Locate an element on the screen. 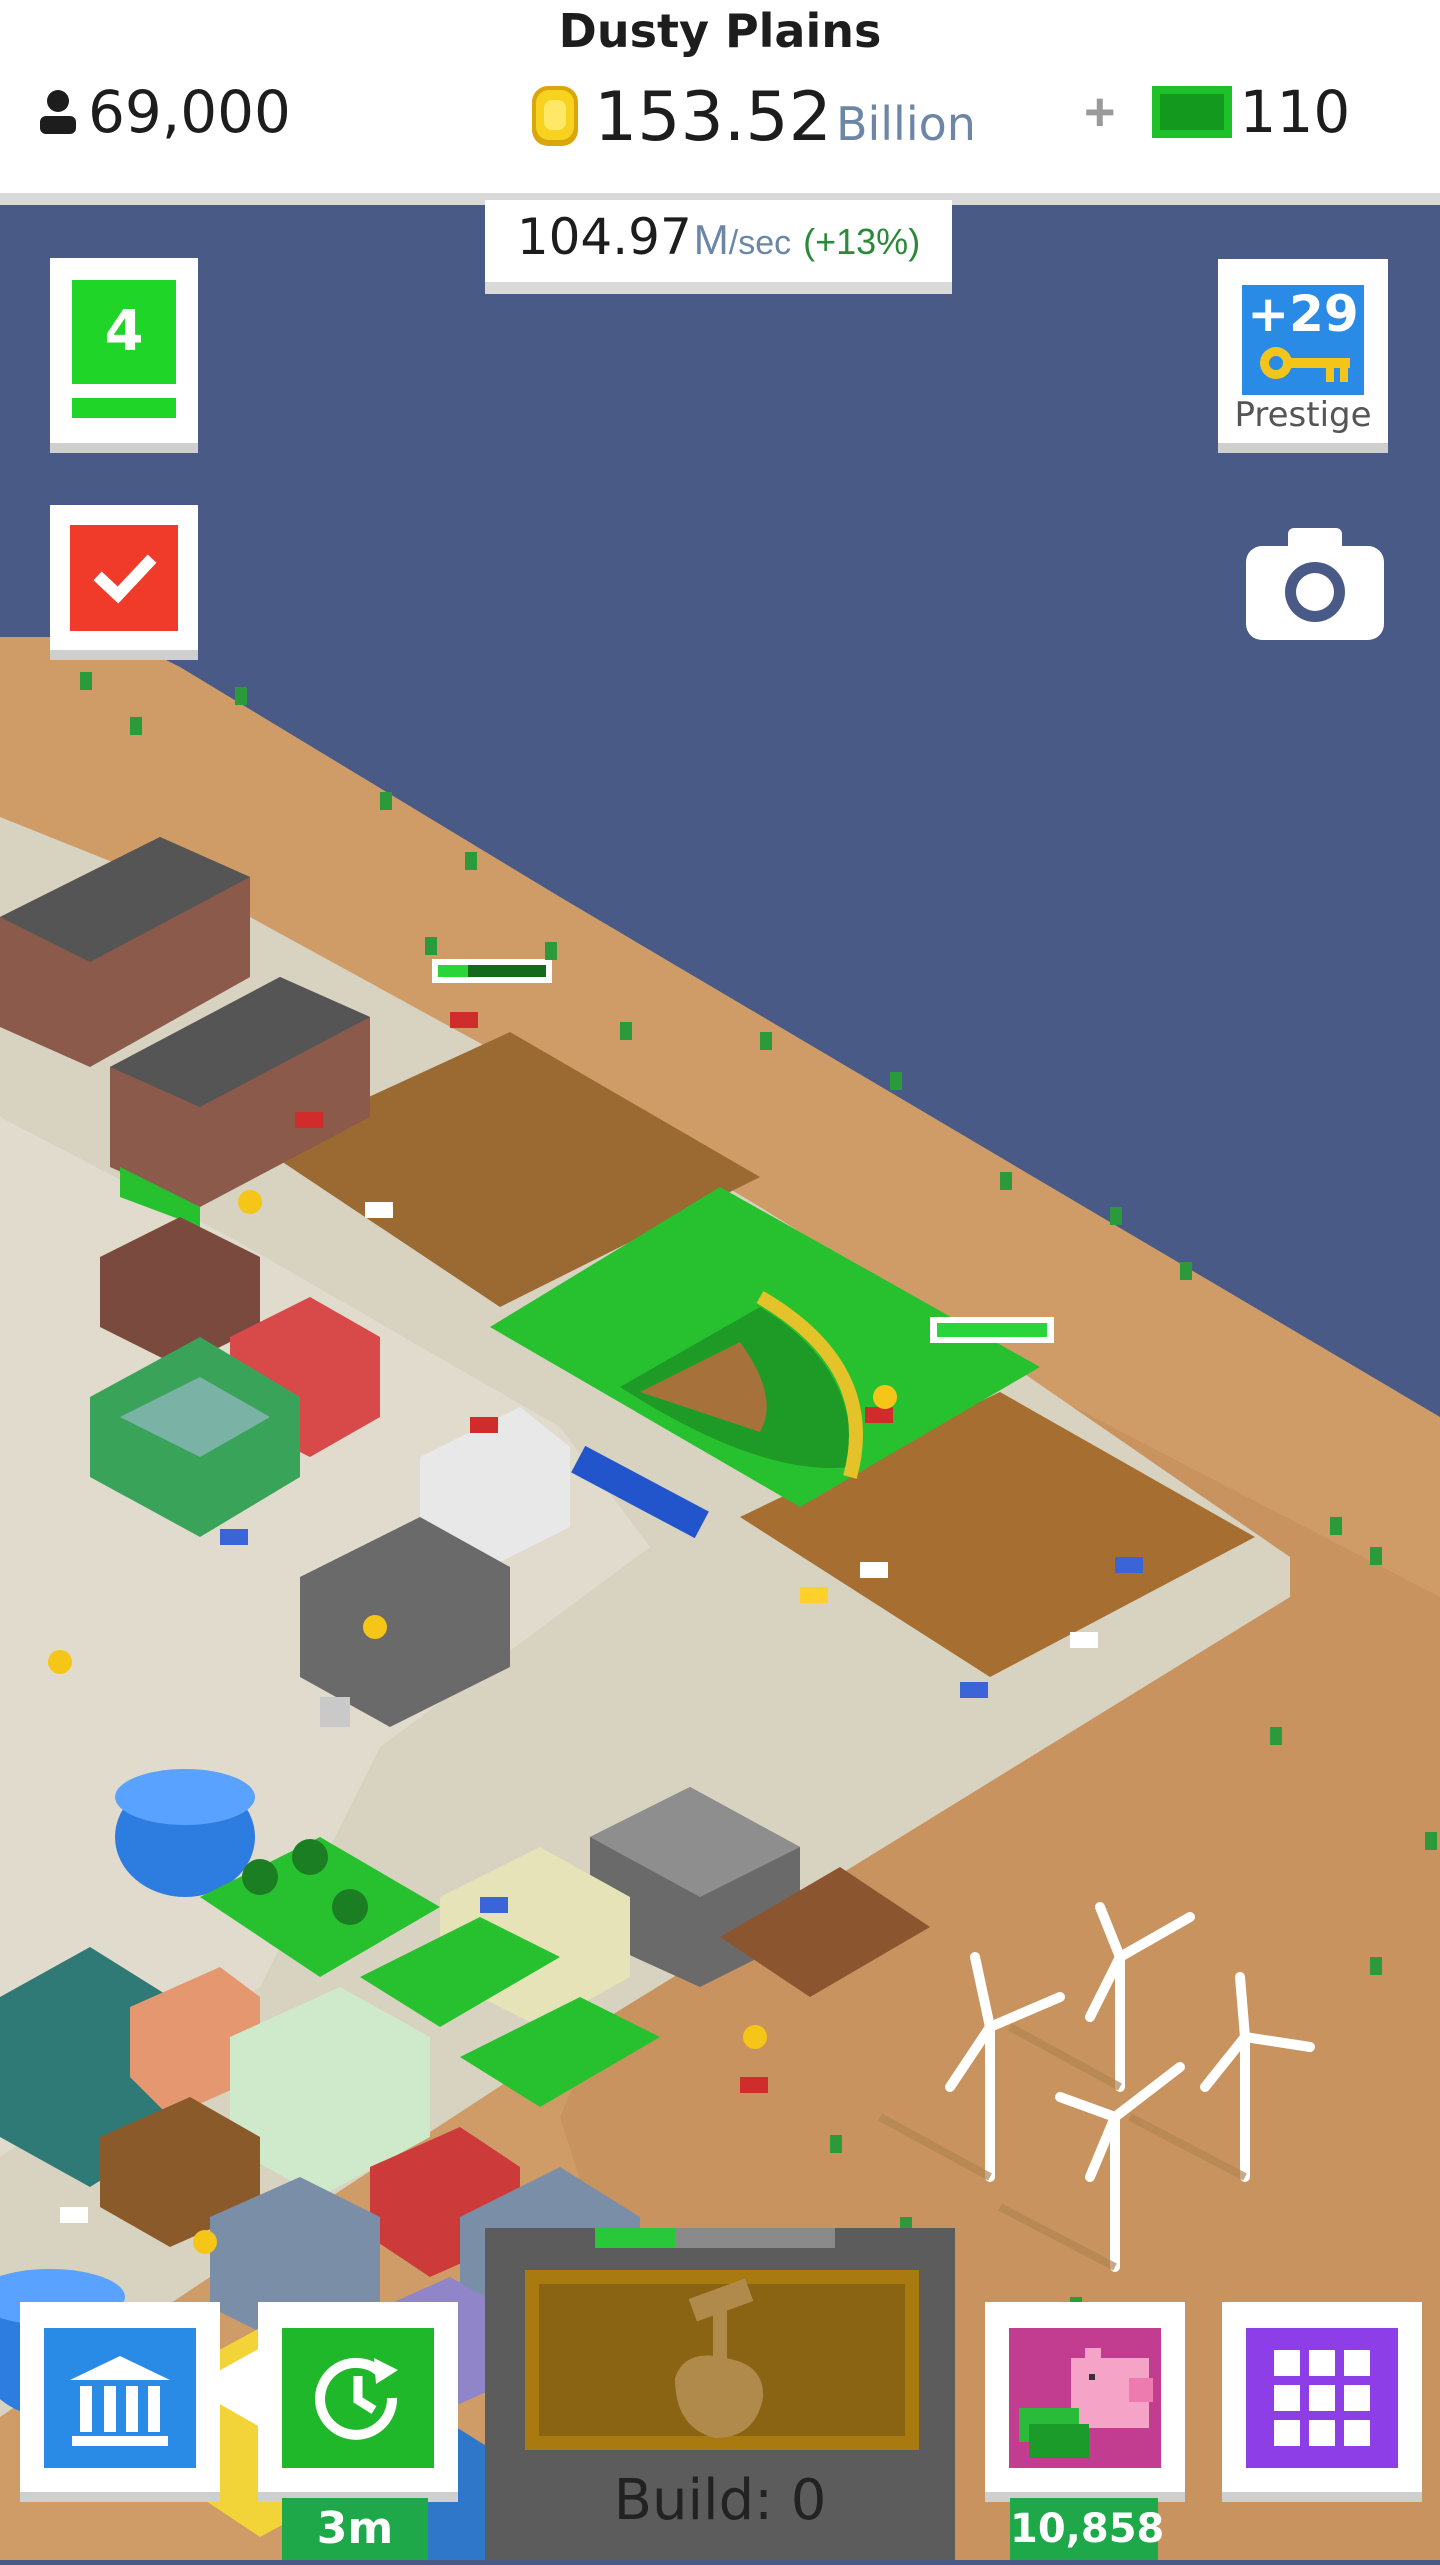  hammer-hand-icon is located at coordinates (719, 2358).